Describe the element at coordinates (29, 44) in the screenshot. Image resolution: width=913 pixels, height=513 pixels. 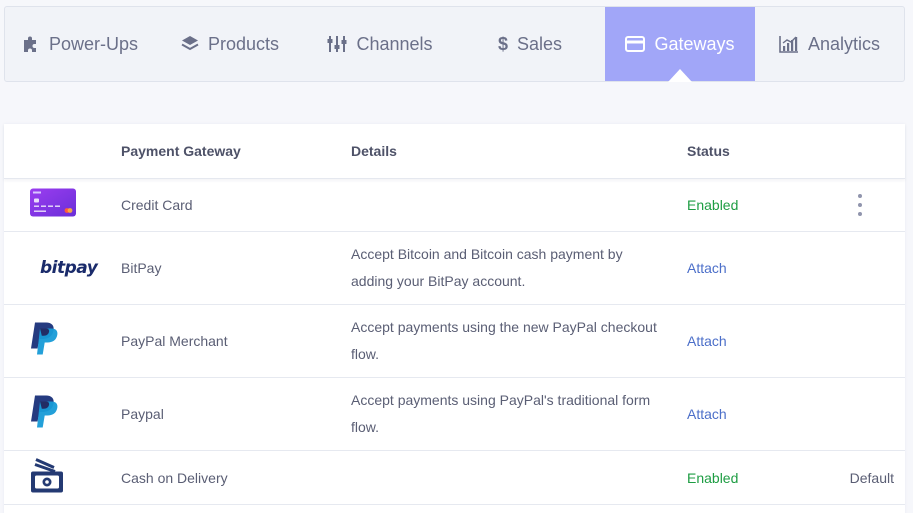
I see `puzzle-icon` at that location.